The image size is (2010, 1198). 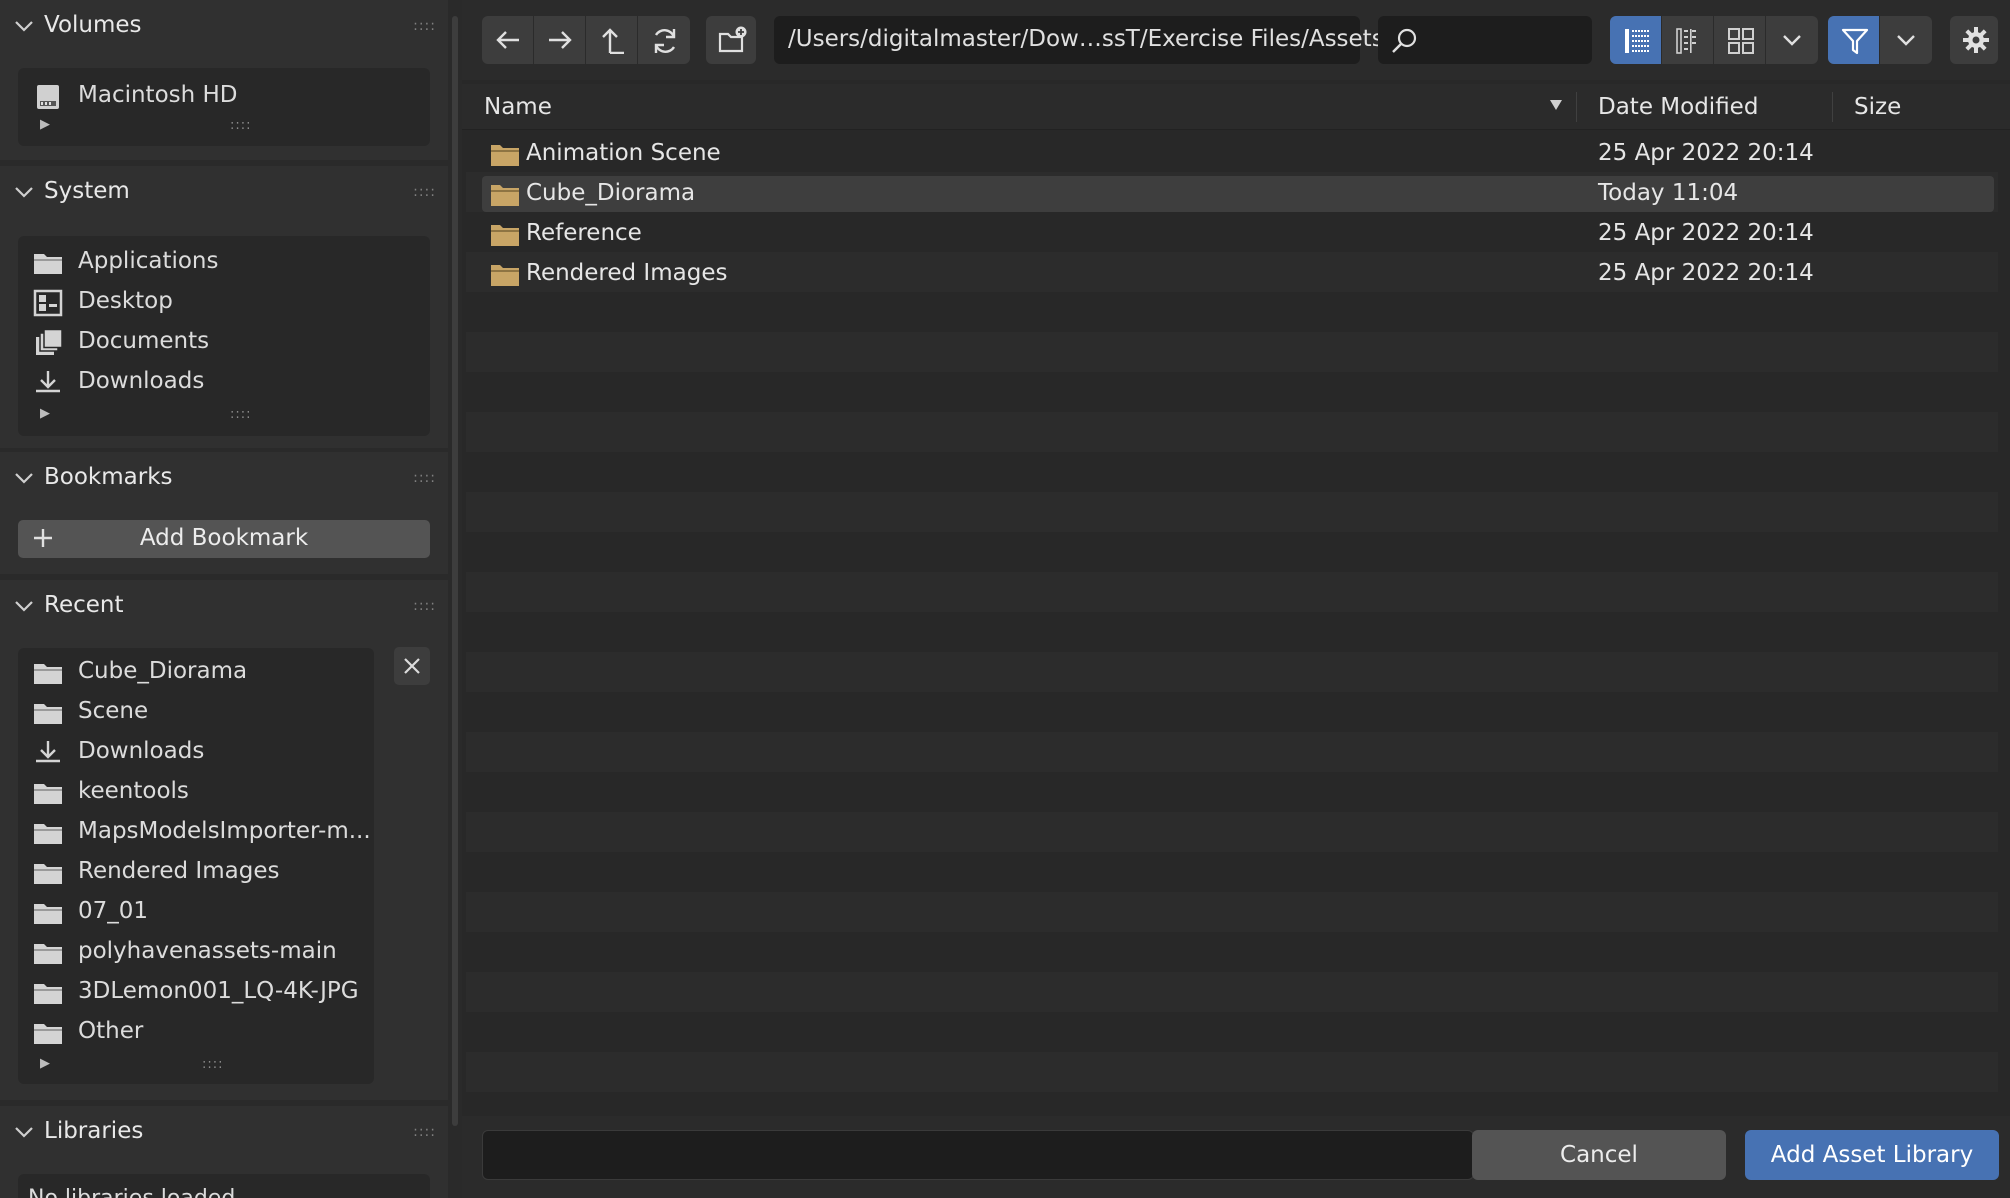 I want to click on add-asset-library-button: Add Asset Library, so click(x=1872, y=1155).